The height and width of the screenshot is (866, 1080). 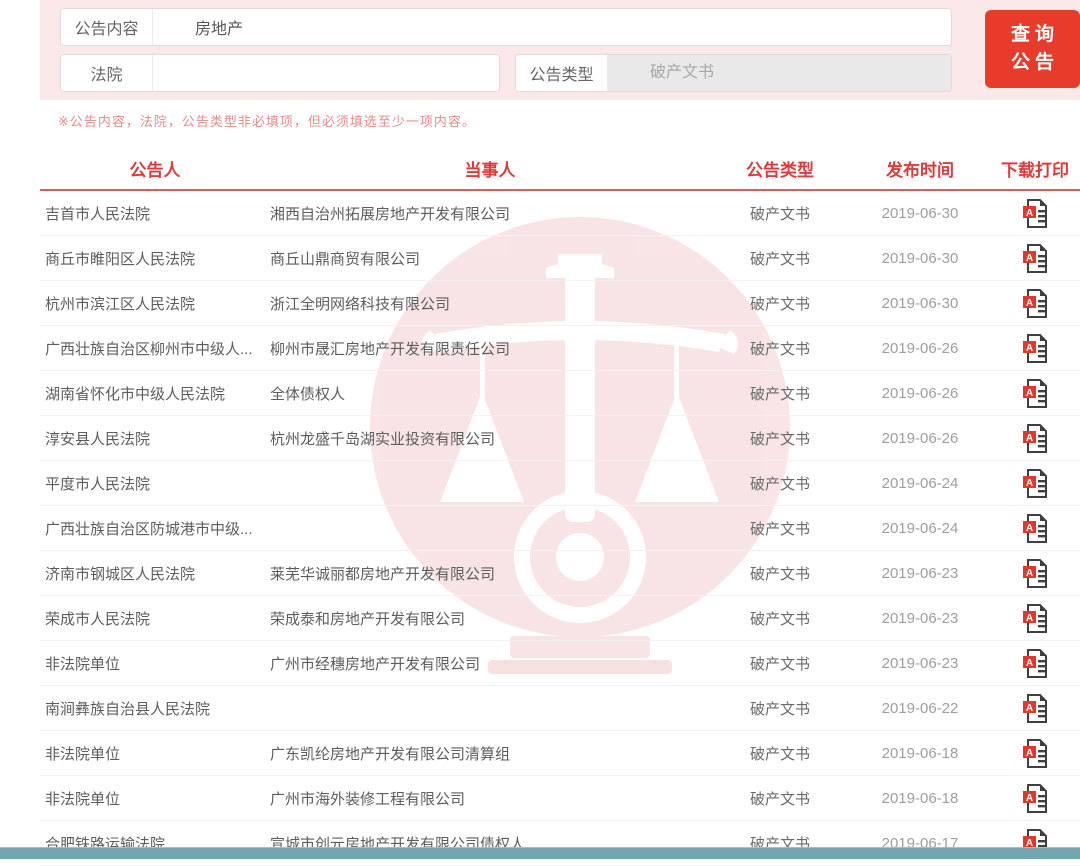 I want to click on table-row: 非法院单位 广东凯纶房地产开发有限公司清算组 破产文书 2019-06-18 A, so click(x=560, y=753).